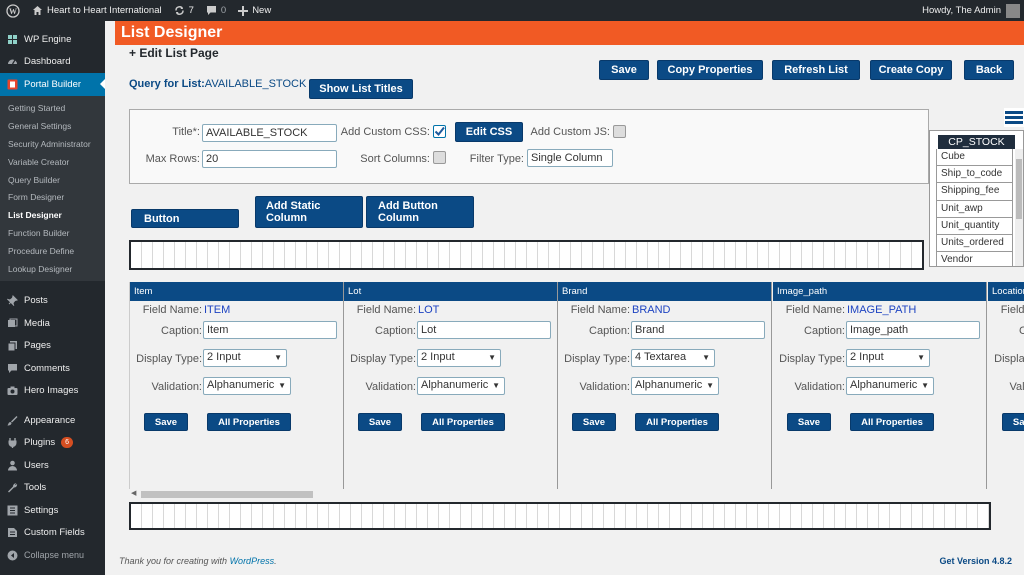 Image resolution: width=1024 pixels, height=575 pixels. Describe the element at coordinates (52, 109) in the screenshot. I see `submenu-getting-started: Getting Started` at that location.